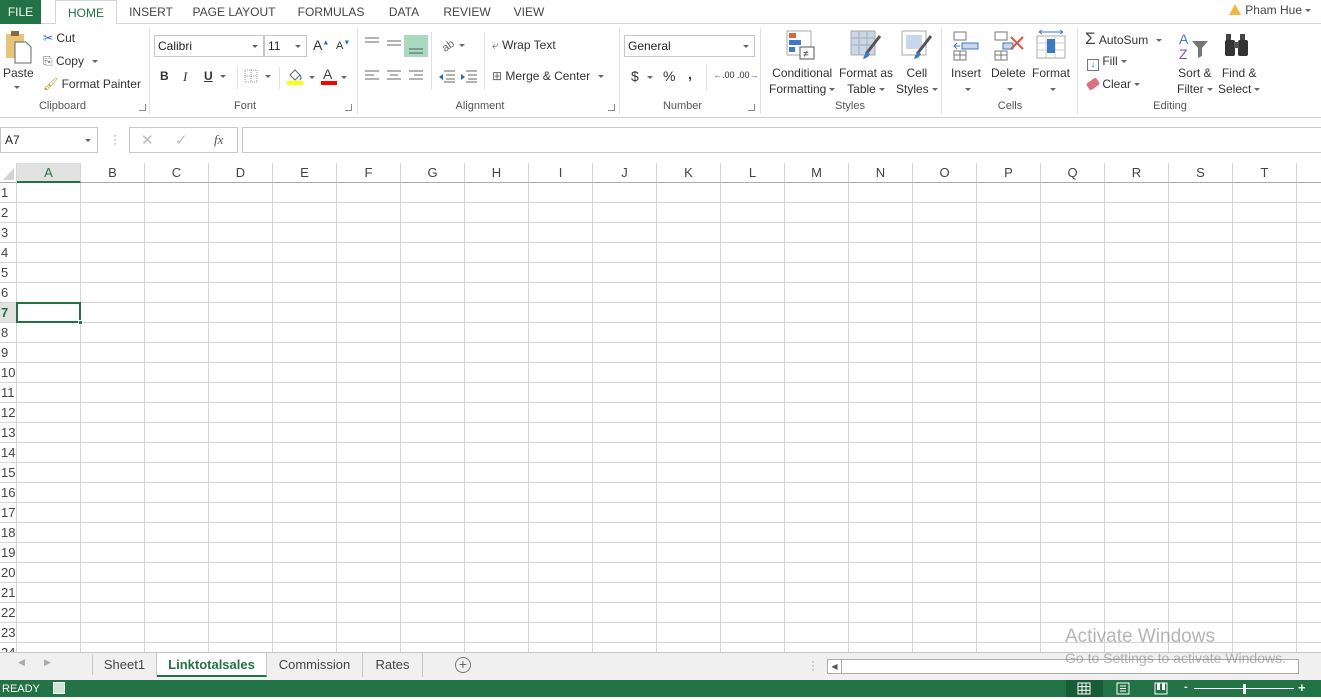 The height and width of the screenshot is (700, 1321). Describe the element at coordinates (394, 44) in the screenshot. I see `align-middle-button` at that location.